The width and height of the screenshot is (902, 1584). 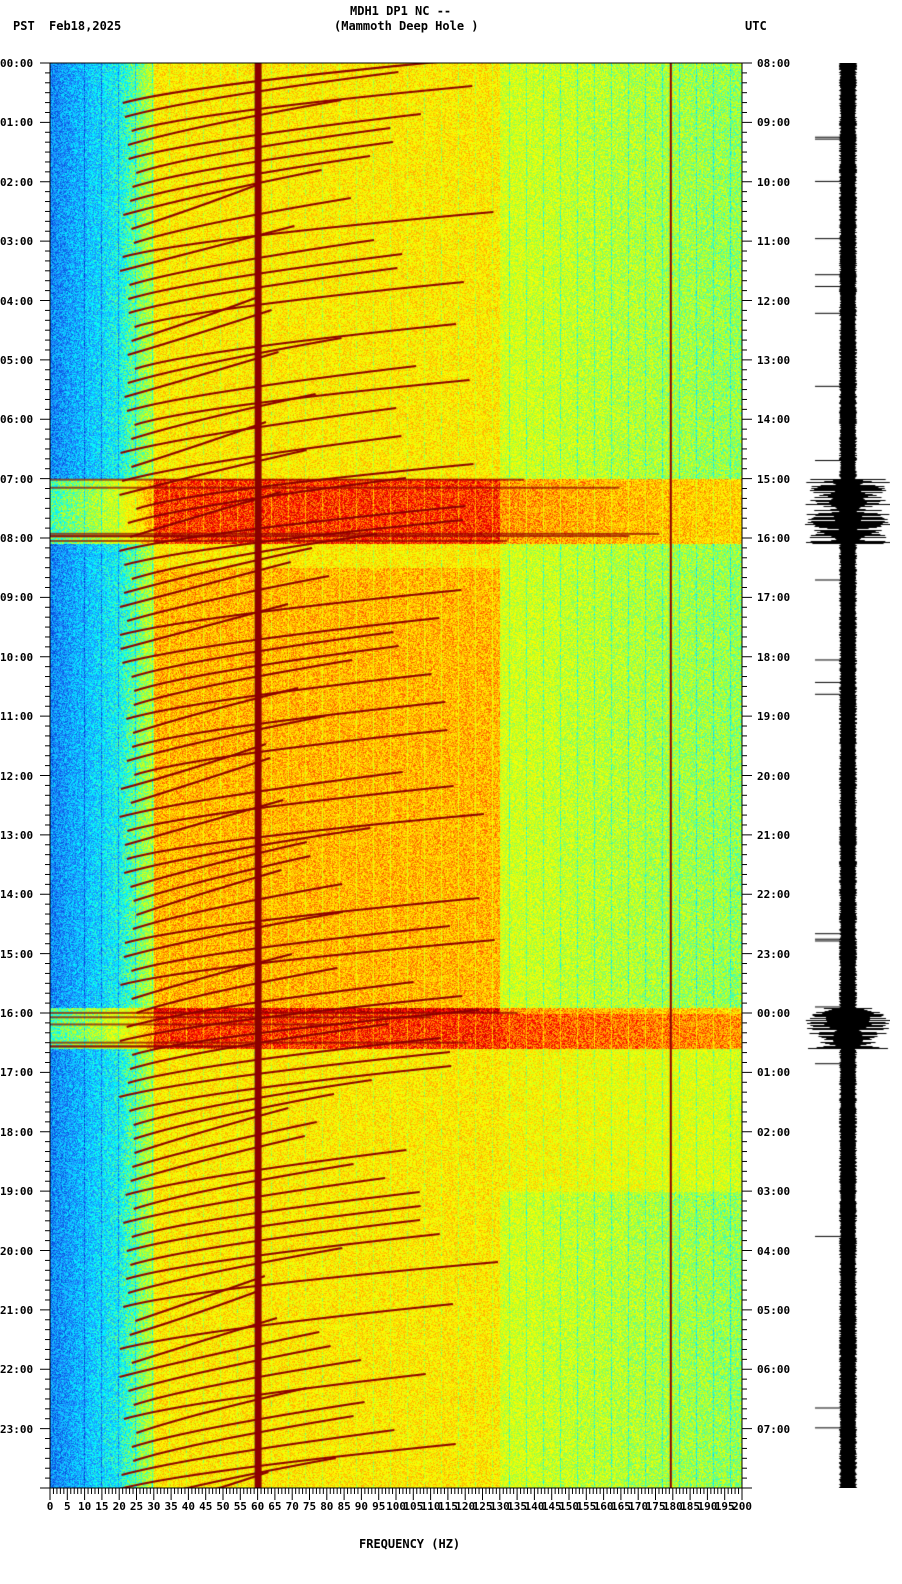 I want to click on right-time-label: 08:00, so click(x=774, y=63).